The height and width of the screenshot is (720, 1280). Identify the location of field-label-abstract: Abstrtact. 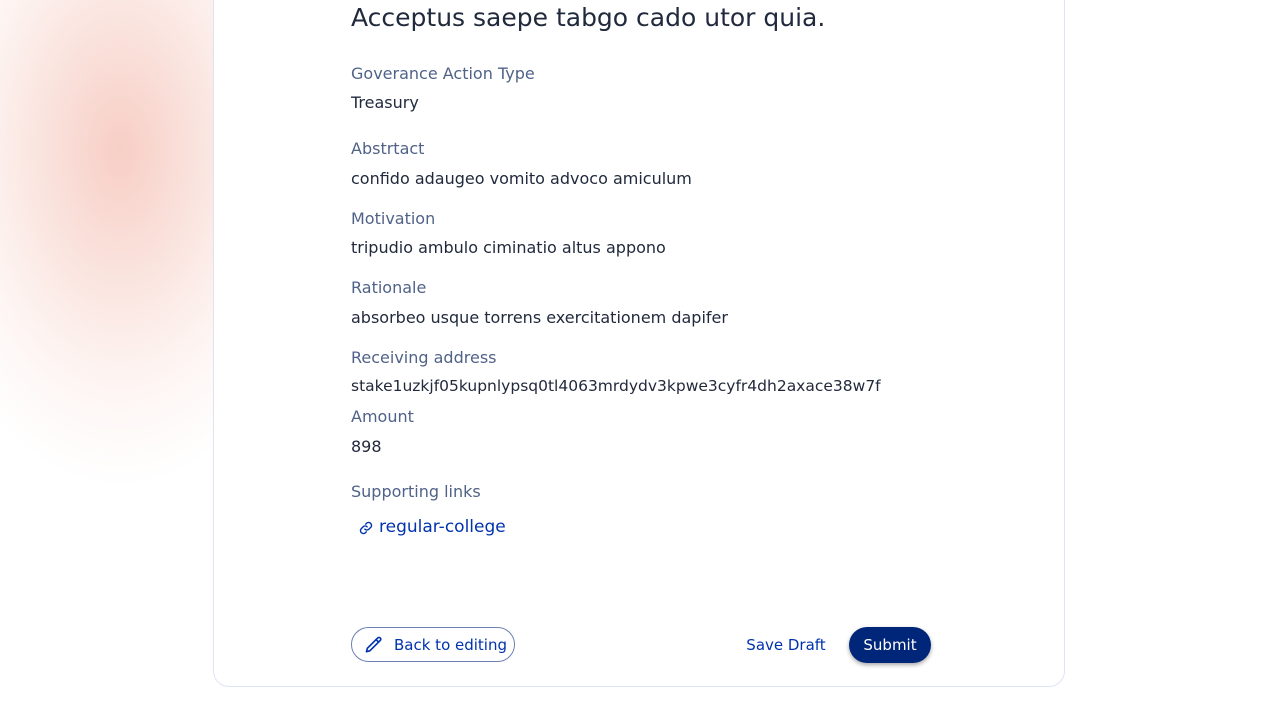
(388, 148).